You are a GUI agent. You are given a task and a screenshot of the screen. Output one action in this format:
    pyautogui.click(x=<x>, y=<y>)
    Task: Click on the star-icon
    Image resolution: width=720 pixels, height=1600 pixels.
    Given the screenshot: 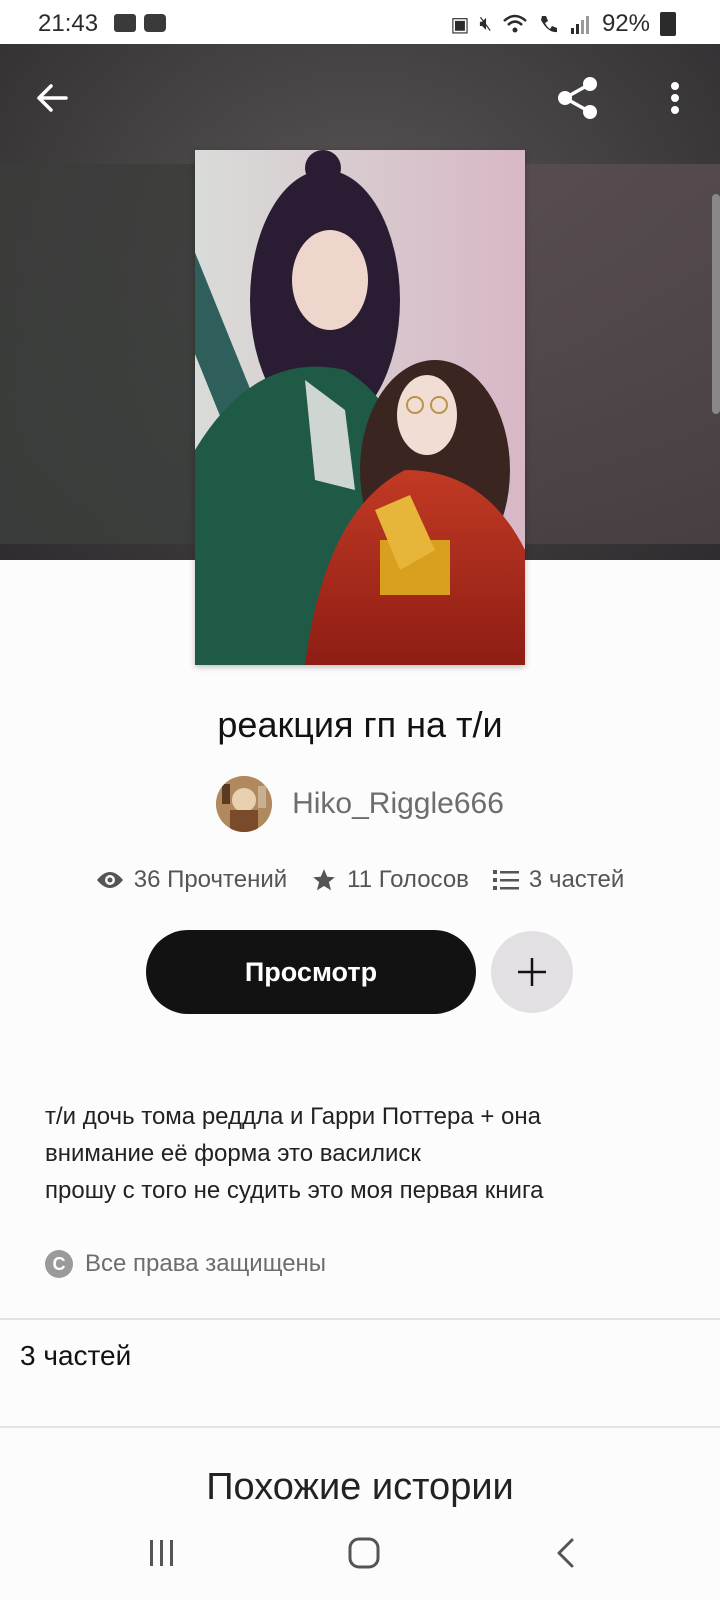 What is the action you would take?
    pyautogui.click(x=324, y=880)
    